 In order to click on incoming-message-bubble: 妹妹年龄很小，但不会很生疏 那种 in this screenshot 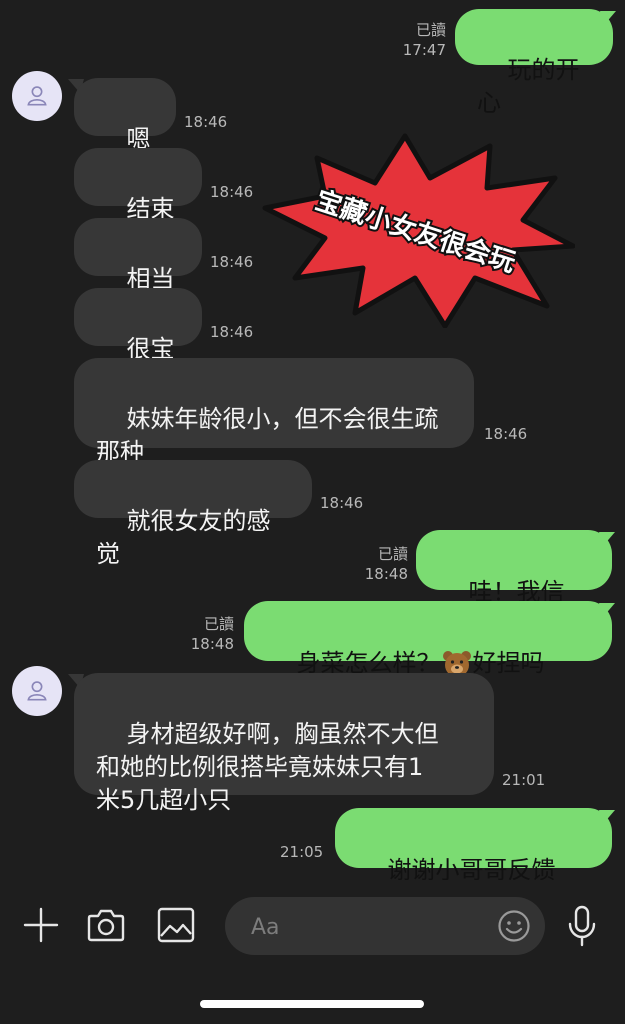, I will do `click(274, 412)`.